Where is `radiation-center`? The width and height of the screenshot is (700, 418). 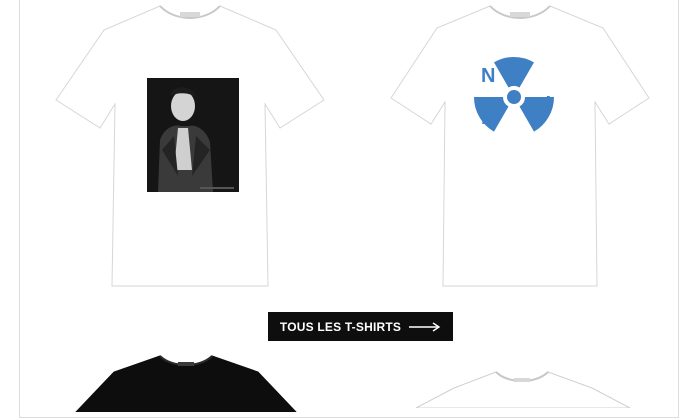
radiation-center is located at coordinates (514, 97).